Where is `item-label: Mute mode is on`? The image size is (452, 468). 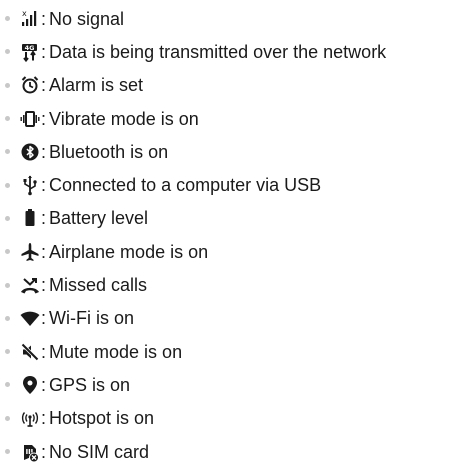 item-label: Mute mode is on is located at coordinates (116, 351).